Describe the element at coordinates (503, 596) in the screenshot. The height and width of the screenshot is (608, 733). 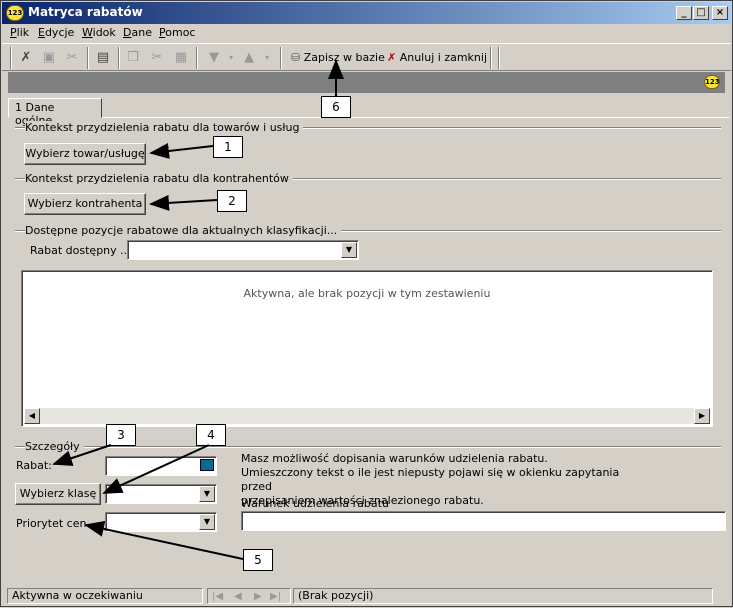
I see `status-position: (Brak pozycji)` at that location.